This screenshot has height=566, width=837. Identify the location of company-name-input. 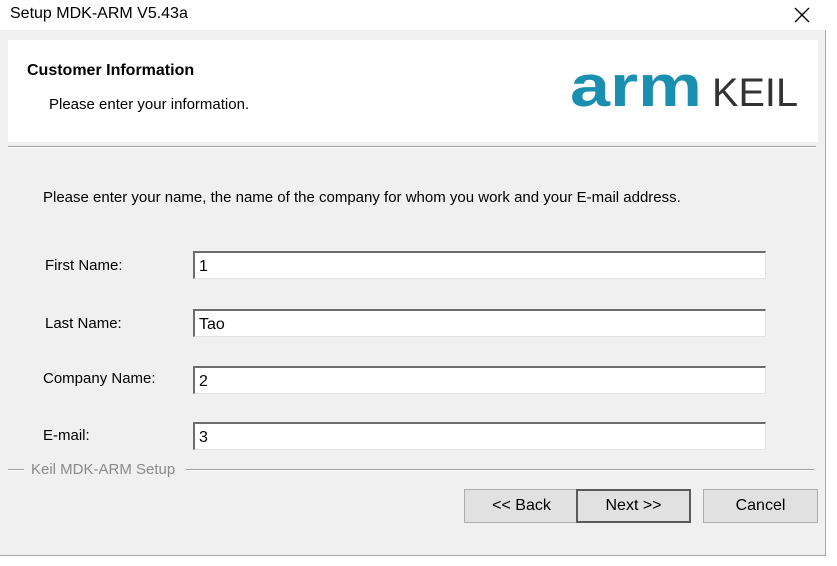
(479, 380).